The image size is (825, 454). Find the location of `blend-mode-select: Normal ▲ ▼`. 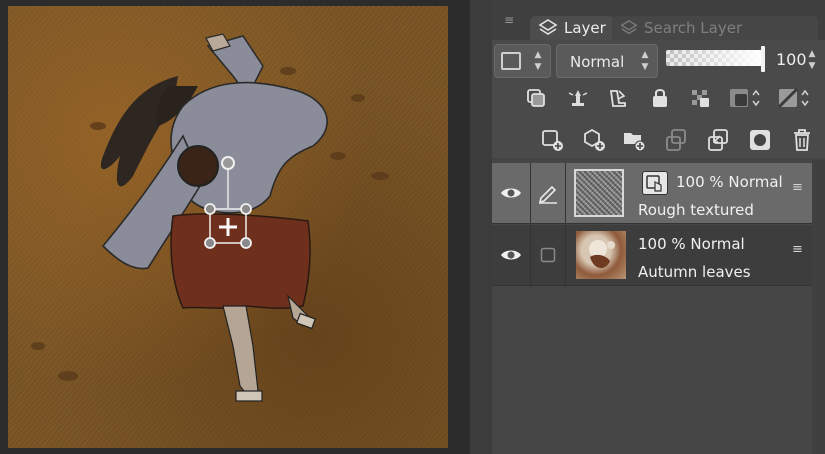

blend-mode-select: Normal ▲ ▼ is located at coordinates (607, 61).